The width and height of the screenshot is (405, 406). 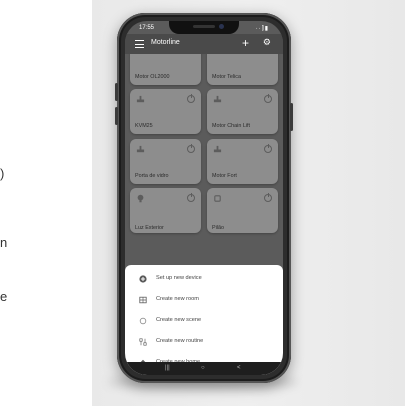 What do you see at coordinates (152, 77) in the screenshot?
I see `device-label: Motor OL2000` at bounding box center [152, 77].